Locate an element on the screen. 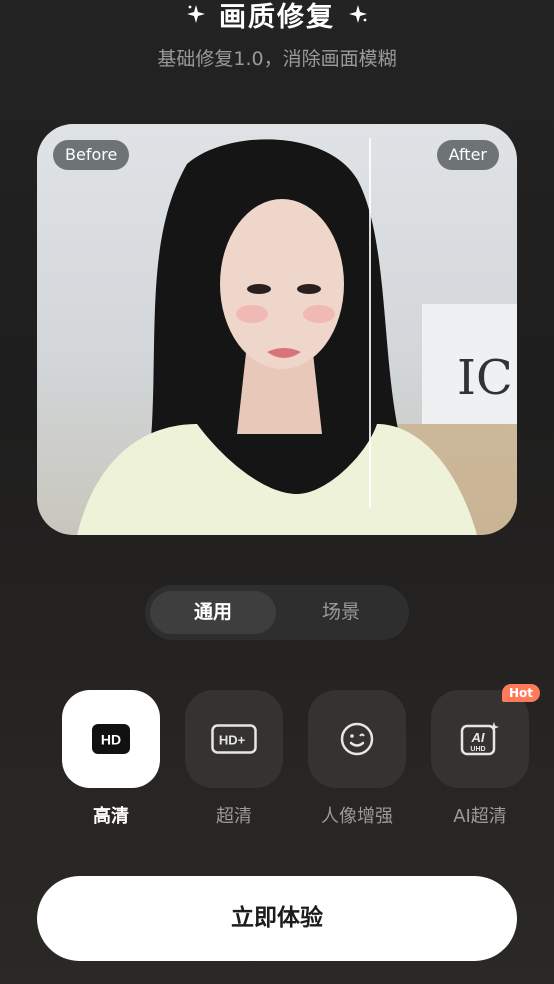 The width and height of the screenshot is (554, 984). page-title: 画质修复 is located at coordinates (277, 17).